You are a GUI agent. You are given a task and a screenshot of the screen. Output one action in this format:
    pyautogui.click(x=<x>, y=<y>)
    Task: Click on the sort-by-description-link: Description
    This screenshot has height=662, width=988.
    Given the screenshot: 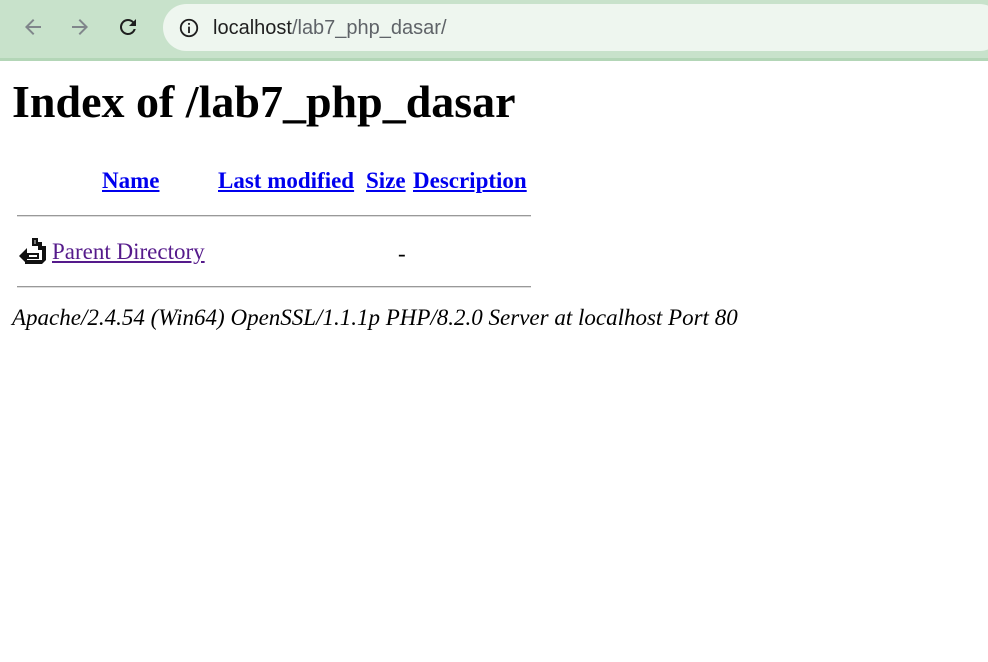 What is the action you would take?
    pyautogui.click(x=470, y=180)
    